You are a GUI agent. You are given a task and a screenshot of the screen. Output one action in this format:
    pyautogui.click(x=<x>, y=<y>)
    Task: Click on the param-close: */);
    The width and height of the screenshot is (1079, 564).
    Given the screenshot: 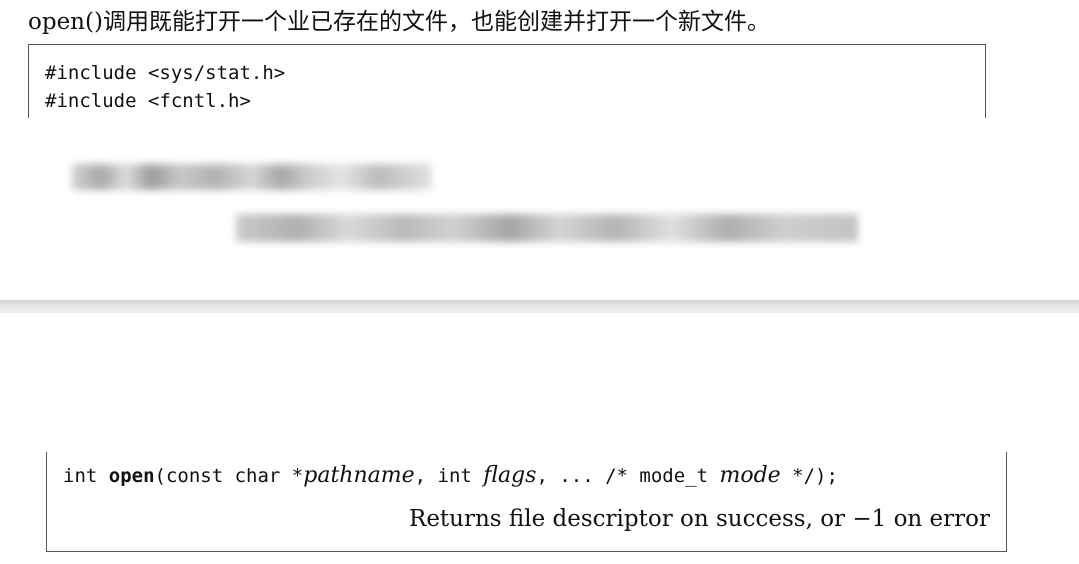 What is the action you would take?
    pyautogui.click(x=809, y=476)
    